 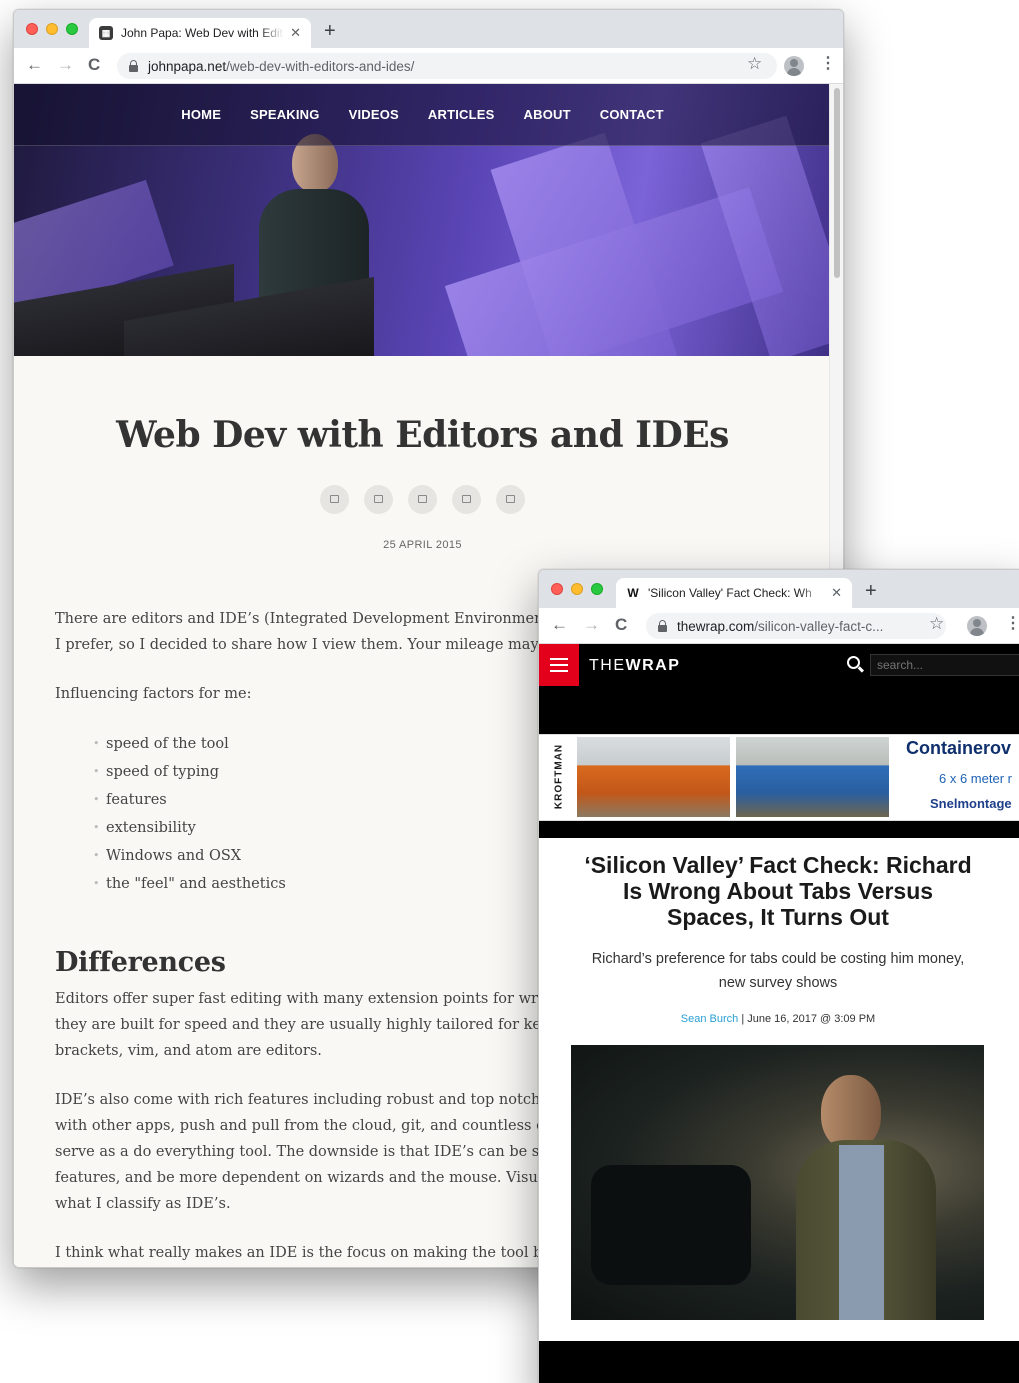 What do you see at coordinates (285, 114) in the screenshot?
I see `nav-speaking: SPEAKING` at bounding box center [285, 114].